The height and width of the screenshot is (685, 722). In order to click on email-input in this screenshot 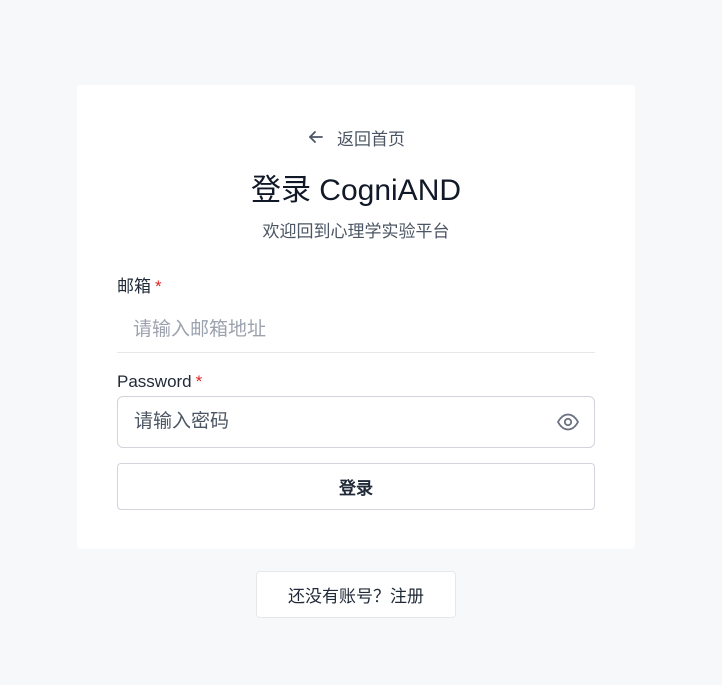, I will do `click(356, 329)`.